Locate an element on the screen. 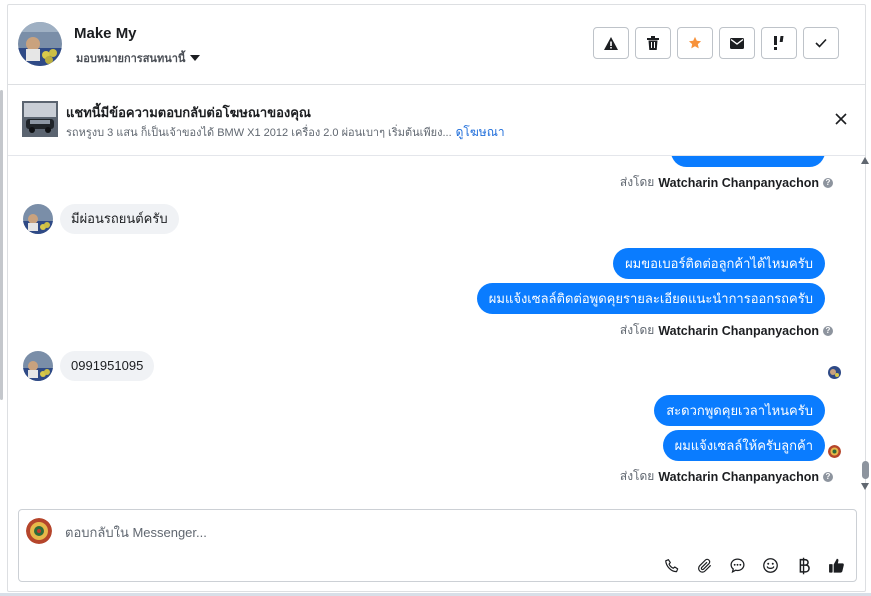 Image resolution: width=871 pixels, height=596 pixels. emoji-icon is located at coordinates (770, 565).